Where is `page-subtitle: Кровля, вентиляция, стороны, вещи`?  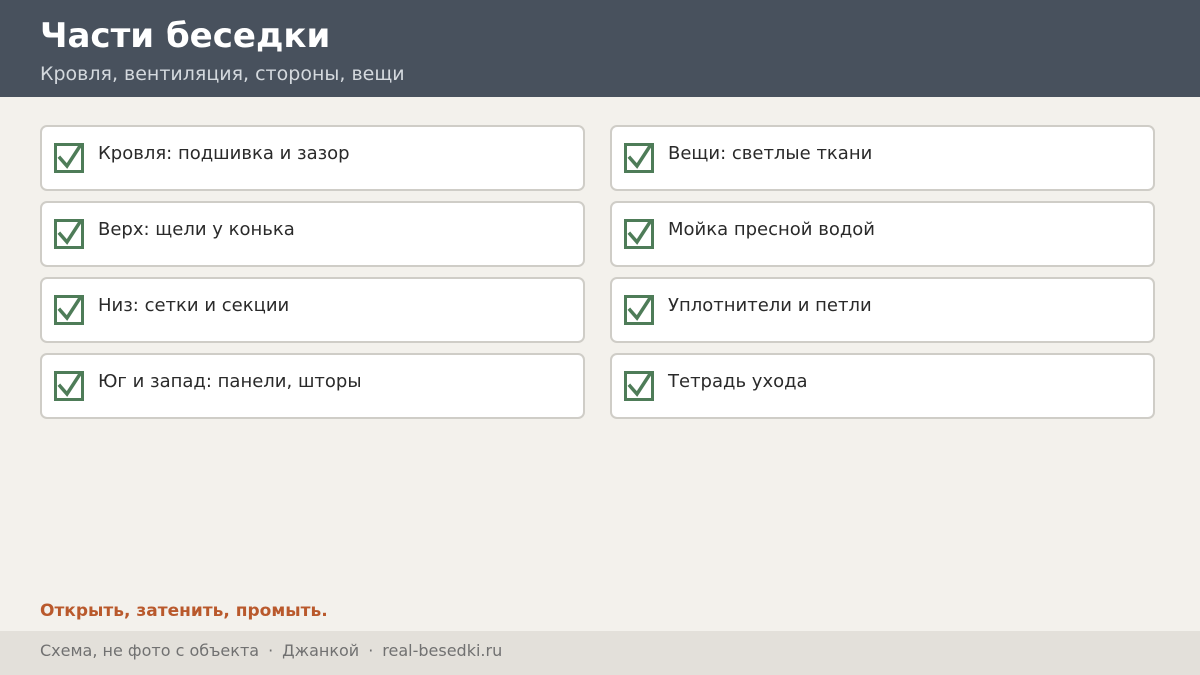 page-subtitle: Кровля, вентиляция, стороны, вещи is located at coordinates (222, 74).